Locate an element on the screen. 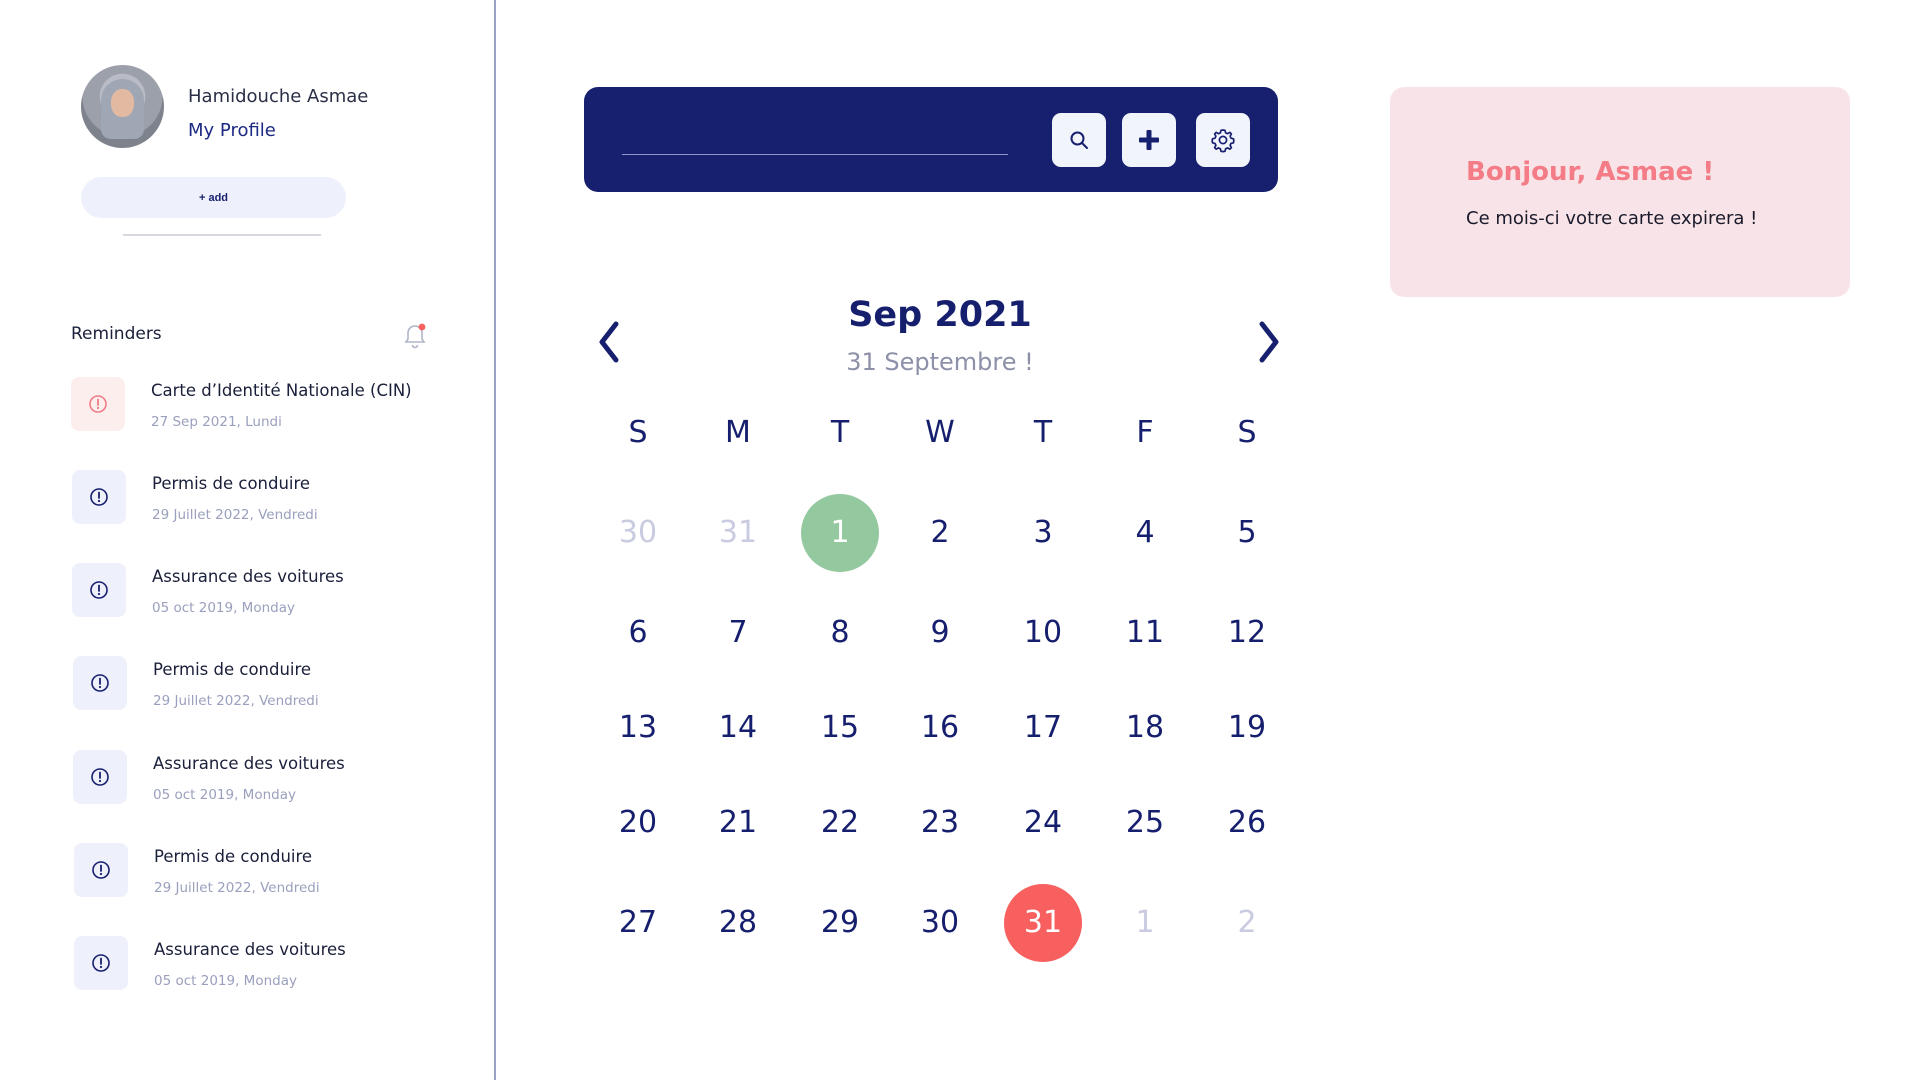 This screenshot has height=1080, width=1920. add-event-button is located at coordinates (1149, 140).